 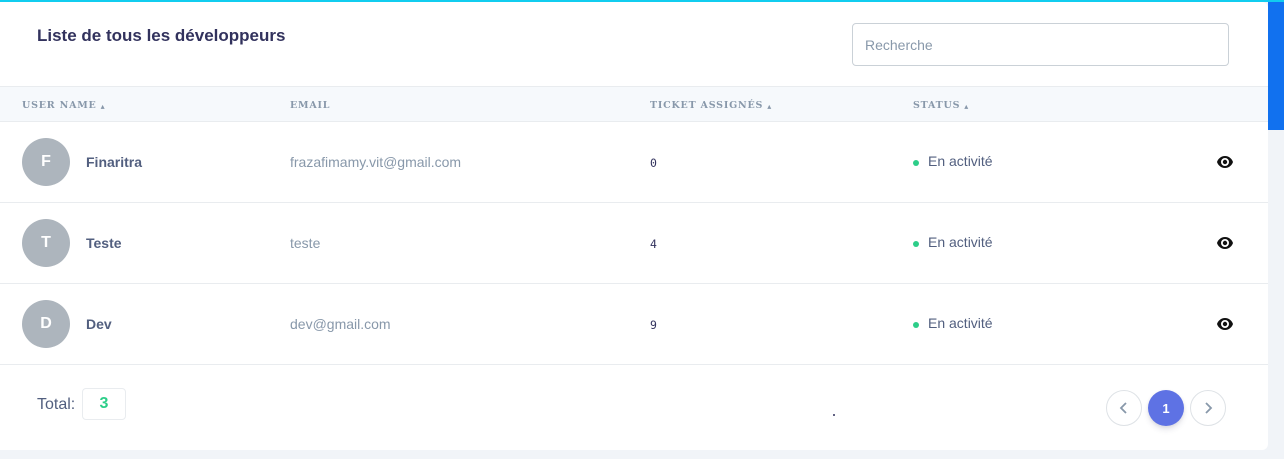 What do you see at coordinates (1040, 44) in the screenshot?
I see `search-input` at bounding box center [1040, 44].